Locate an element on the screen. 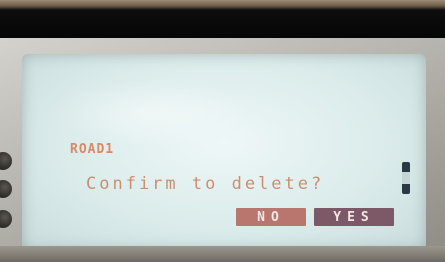  yes-button: YES is located at coordinates (354, 217).